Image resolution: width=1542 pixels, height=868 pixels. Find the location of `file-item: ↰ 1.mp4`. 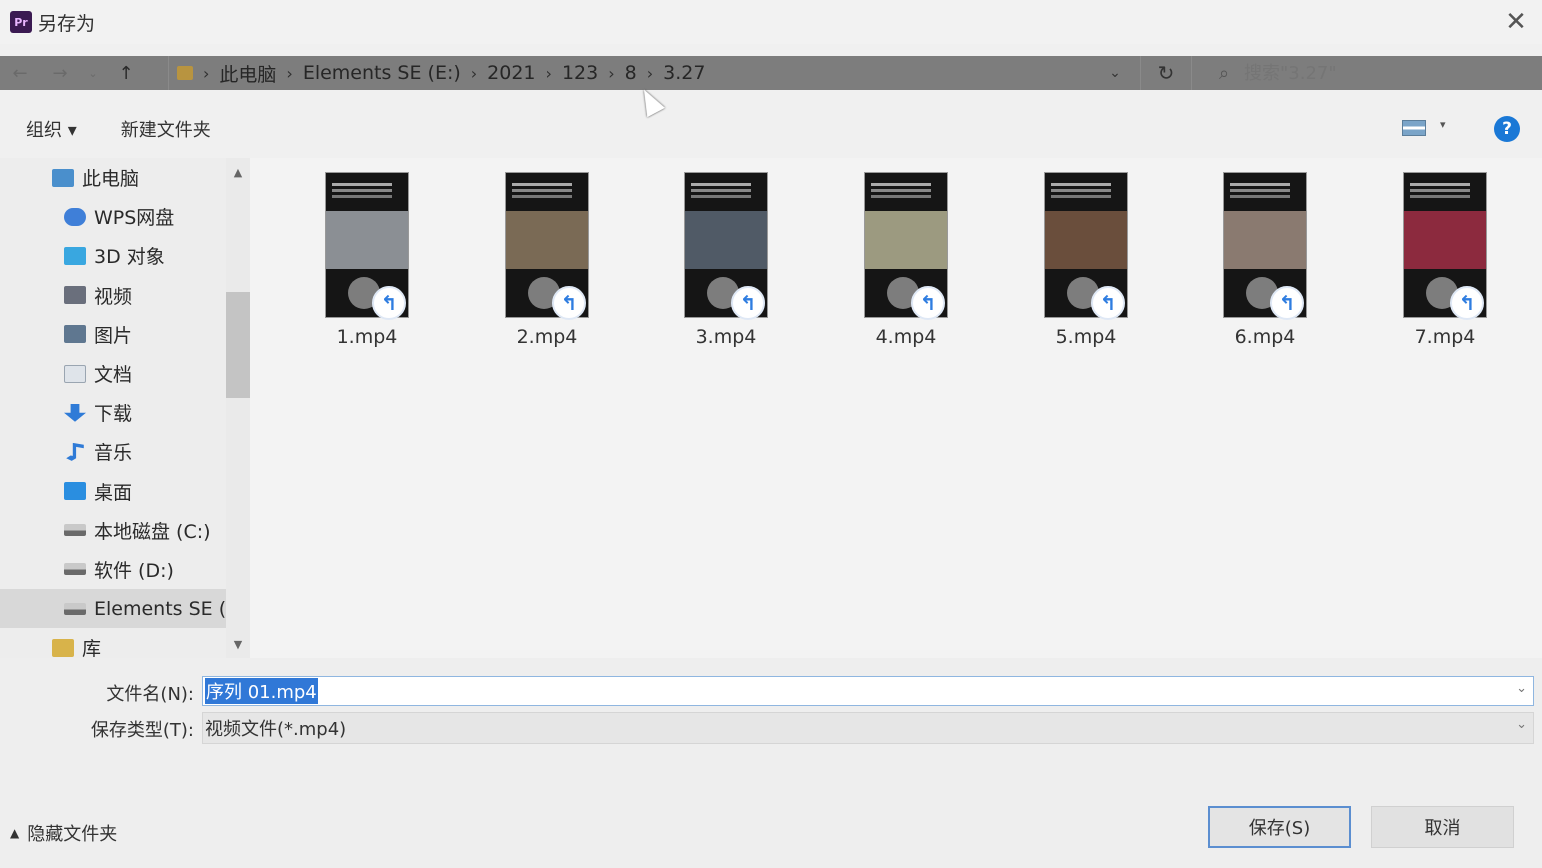

file-item: ↰ 1.mp4 is located at coordinates (367, 265).